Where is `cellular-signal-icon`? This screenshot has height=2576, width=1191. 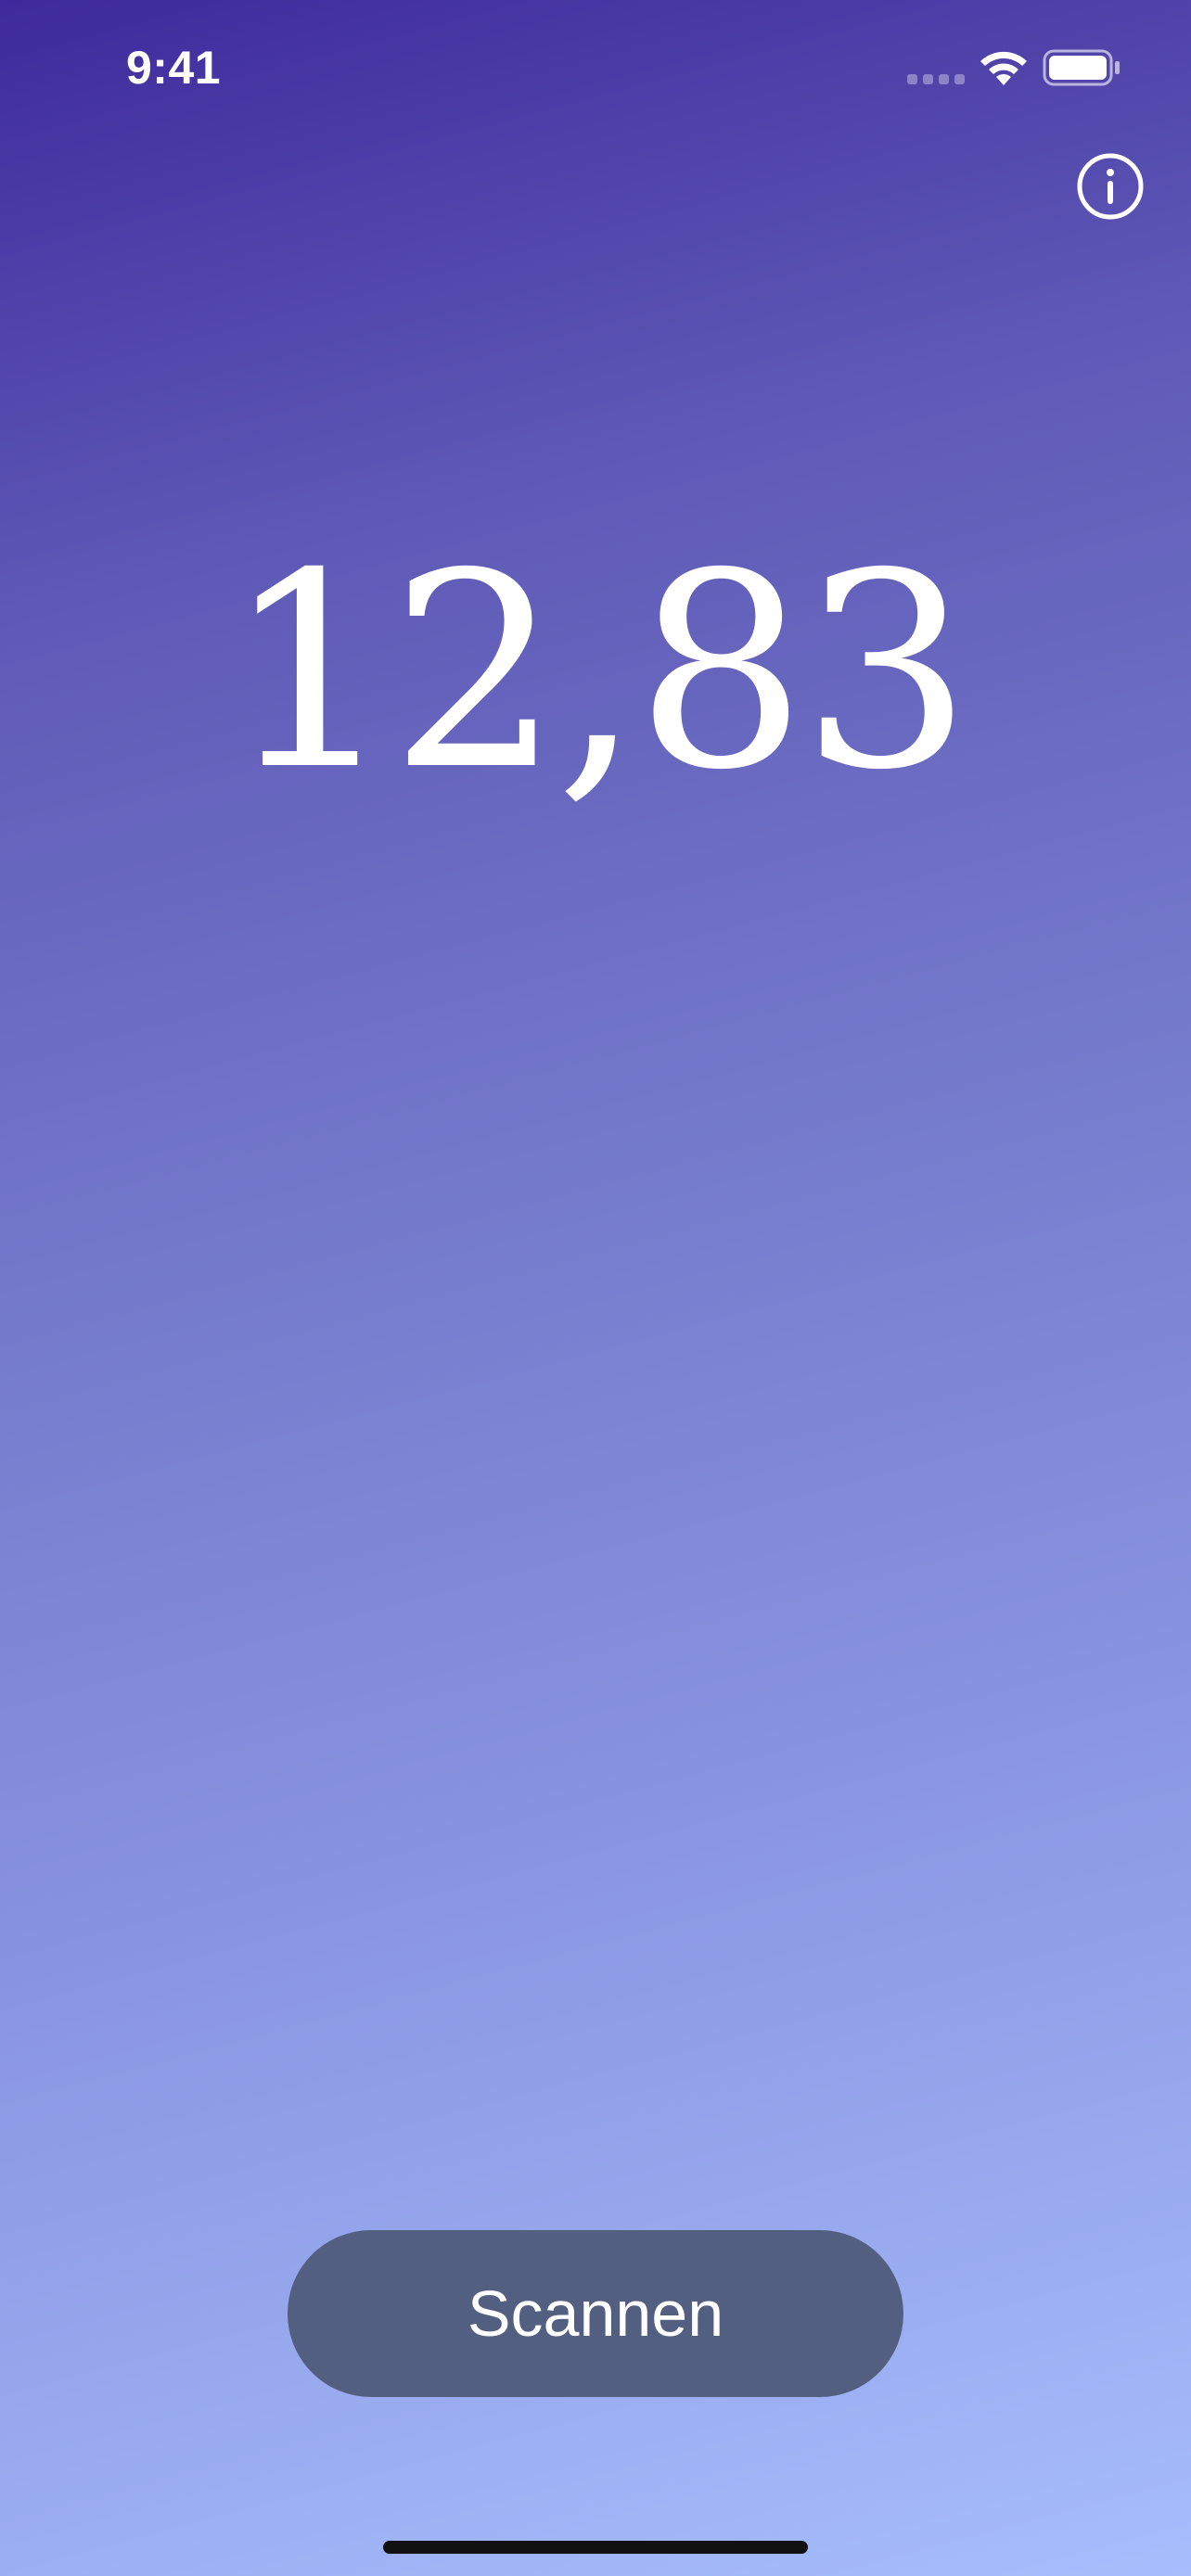
cellular-signal-icon is located at coordinates (936, 79).